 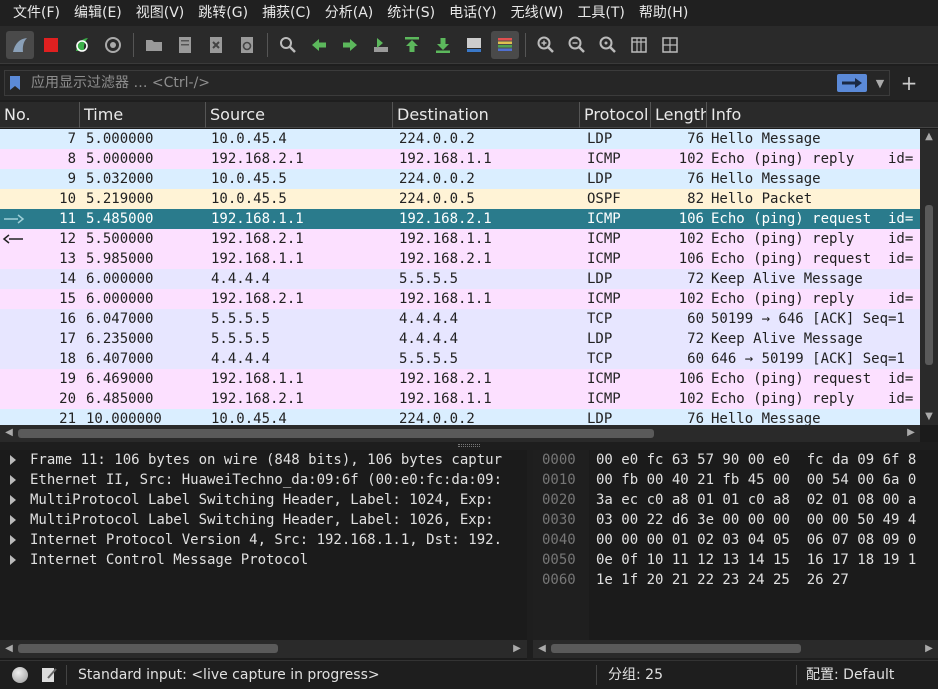 I want to click on colorize-icon, so click(x=505, y=44).